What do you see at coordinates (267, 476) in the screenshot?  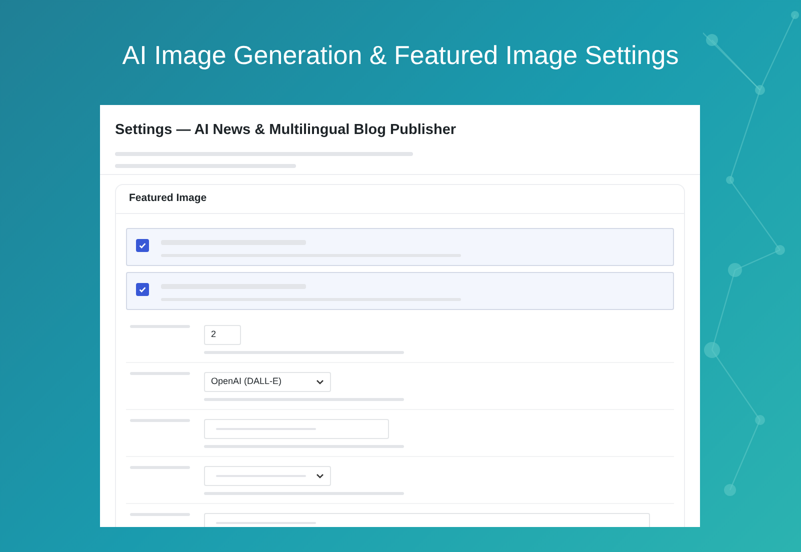 I see `select-field` at bounding box center [267, 476].